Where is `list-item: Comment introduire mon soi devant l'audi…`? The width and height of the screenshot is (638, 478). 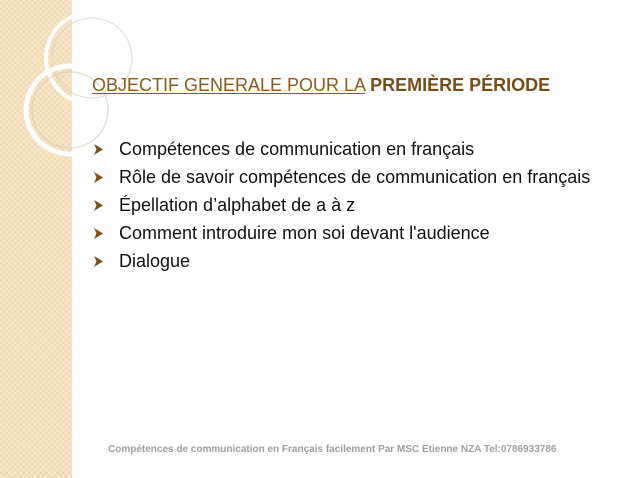 list-item: Comment introduire mon soi devant l'audi… is located at coordinates (352, 233).